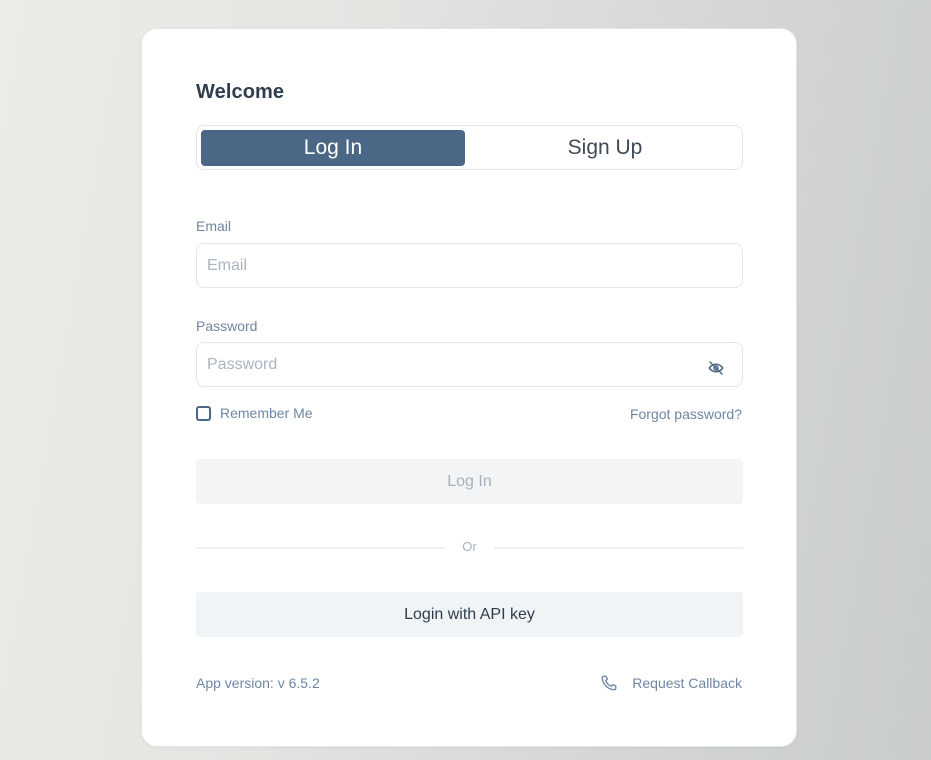  What do you see at coordinates (609, 683) in the screenshot?
I see `phone-icon` at bounding box center [609, 683].